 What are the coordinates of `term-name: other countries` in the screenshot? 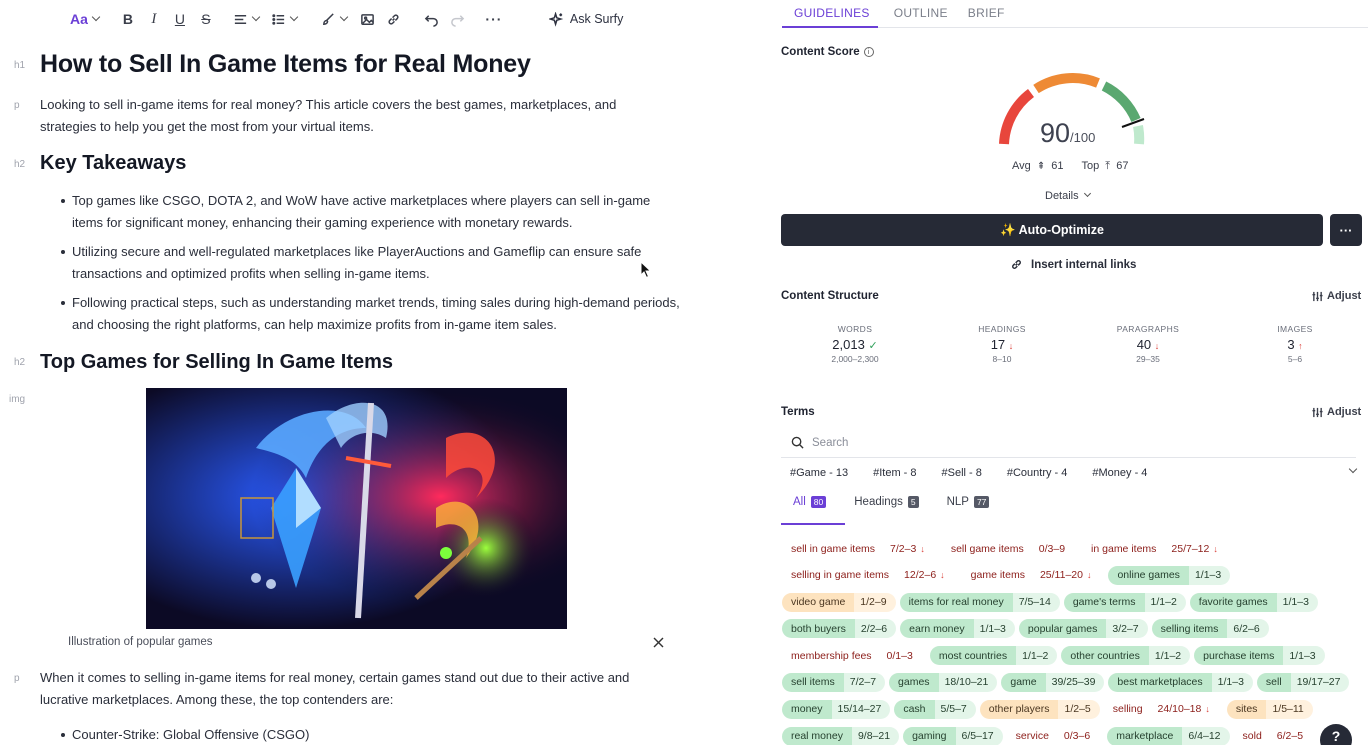 It's located at (1105, 656).